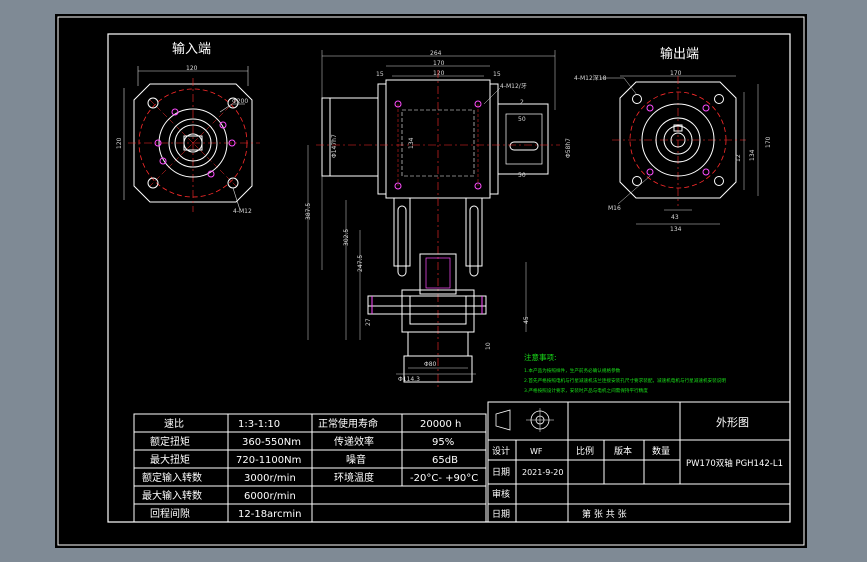 The image size is (867, 562). Describe the element at coordinates (439, 73) in the screenshot. I see `front-dim-120: 120` at that location.